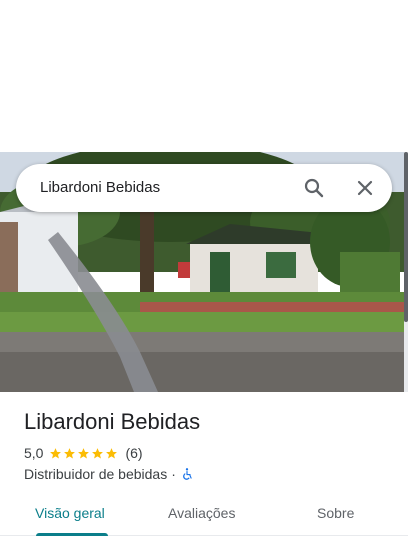 The height and width of the screenshot is (544, 408). I want to click on close-icon, so click(365, 188).